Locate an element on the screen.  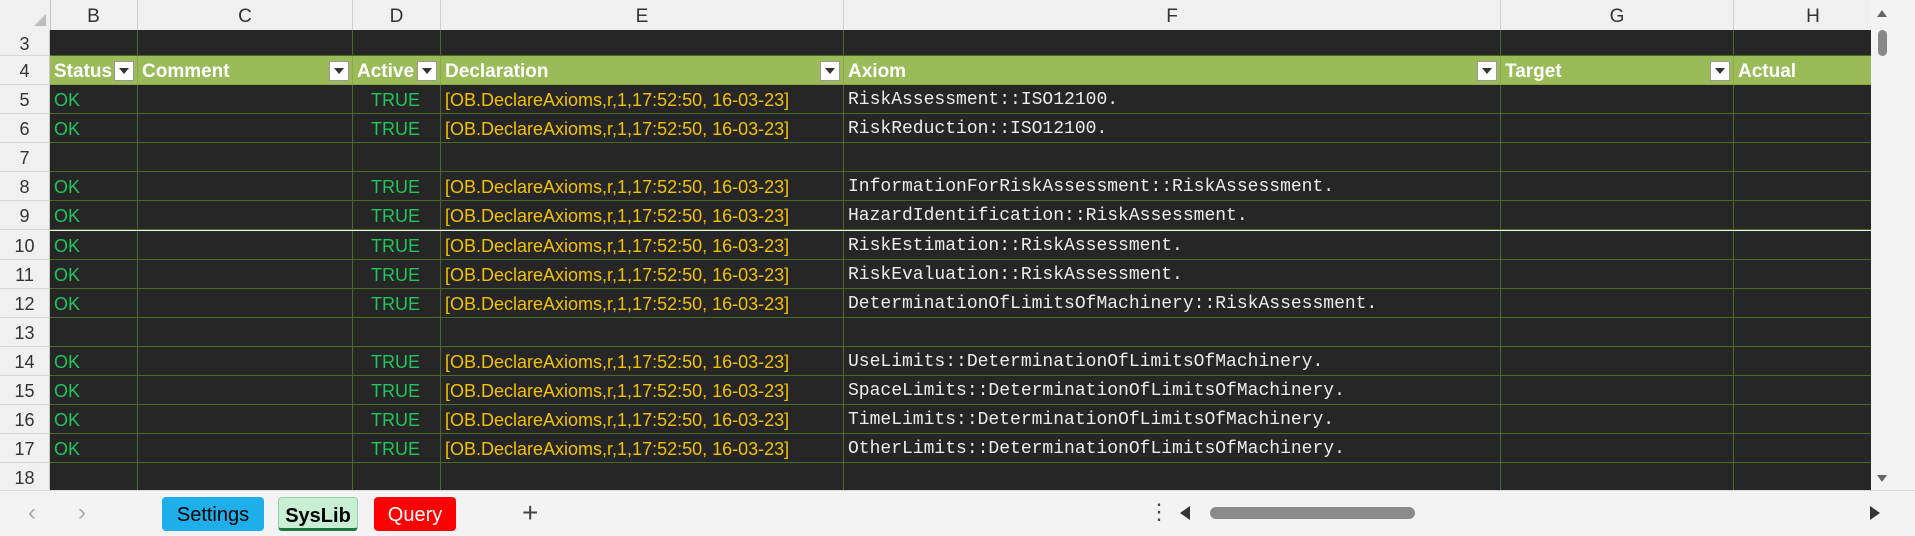
vertical-scrollbar is located at coordinates (1882, 245).